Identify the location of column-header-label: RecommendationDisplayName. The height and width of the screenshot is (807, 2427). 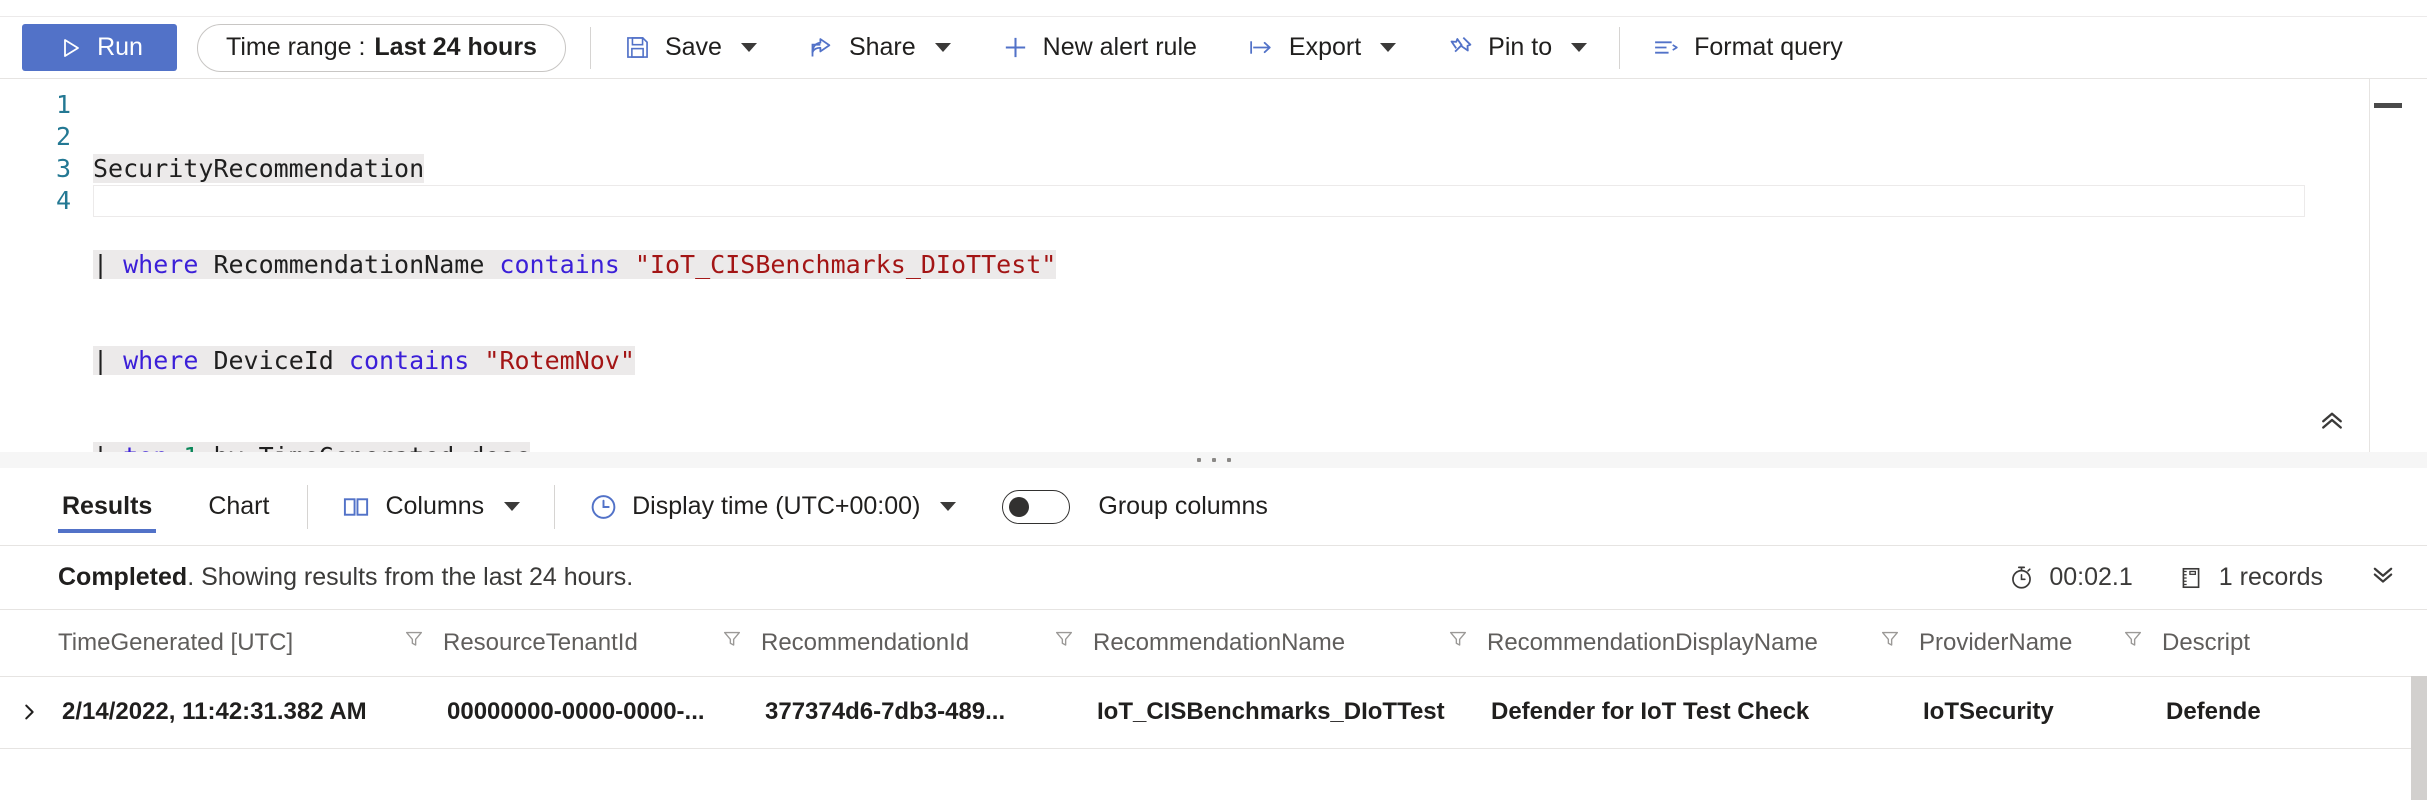
(1652, 642).